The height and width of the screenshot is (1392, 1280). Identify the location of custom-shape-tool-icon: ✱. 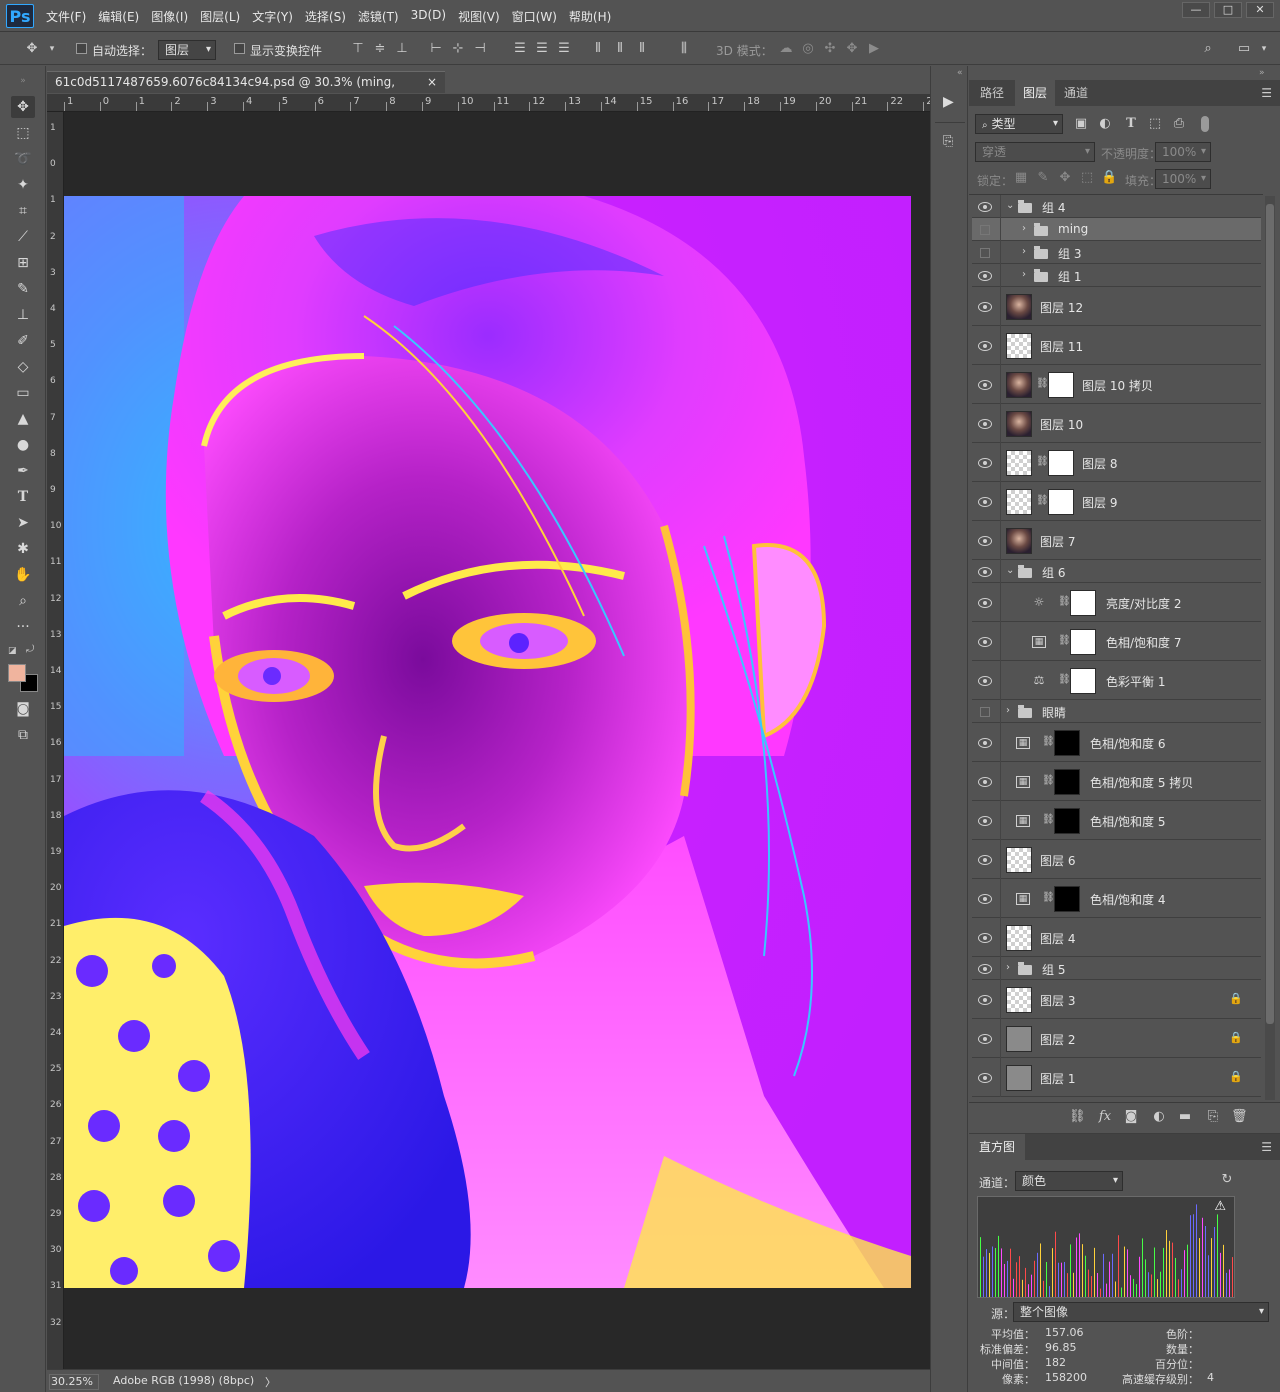
(23, 549).